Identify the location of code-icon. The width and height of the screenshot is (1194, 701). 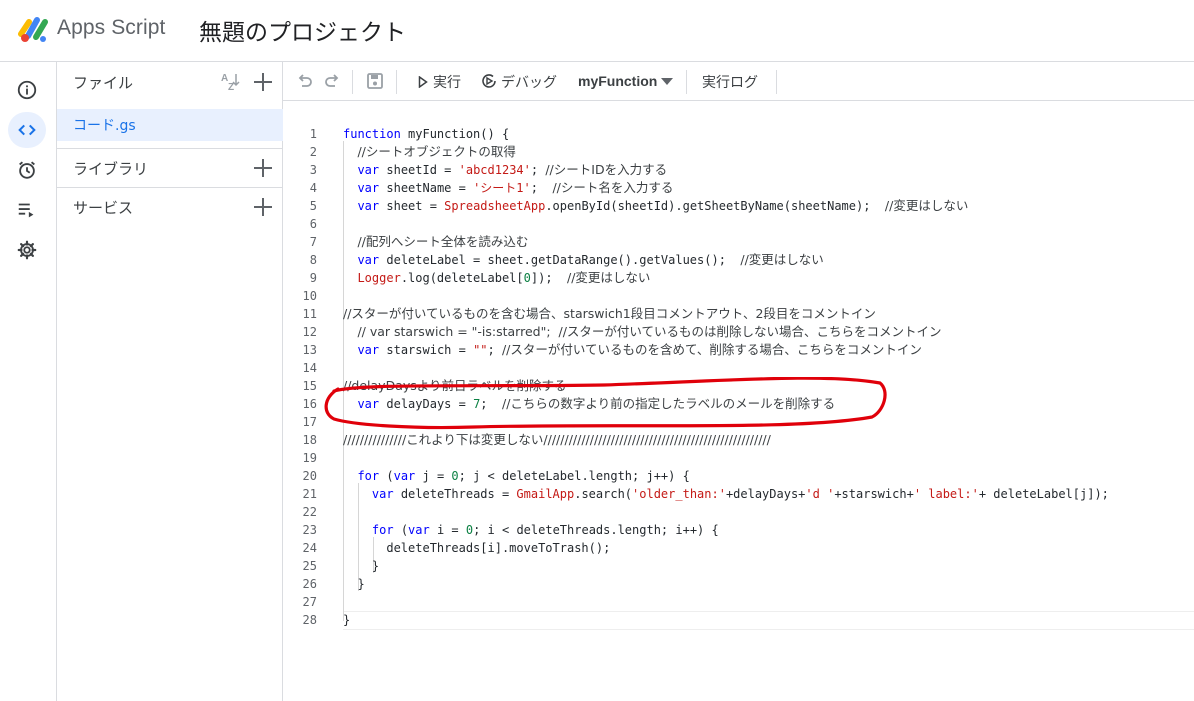
(27, 130).